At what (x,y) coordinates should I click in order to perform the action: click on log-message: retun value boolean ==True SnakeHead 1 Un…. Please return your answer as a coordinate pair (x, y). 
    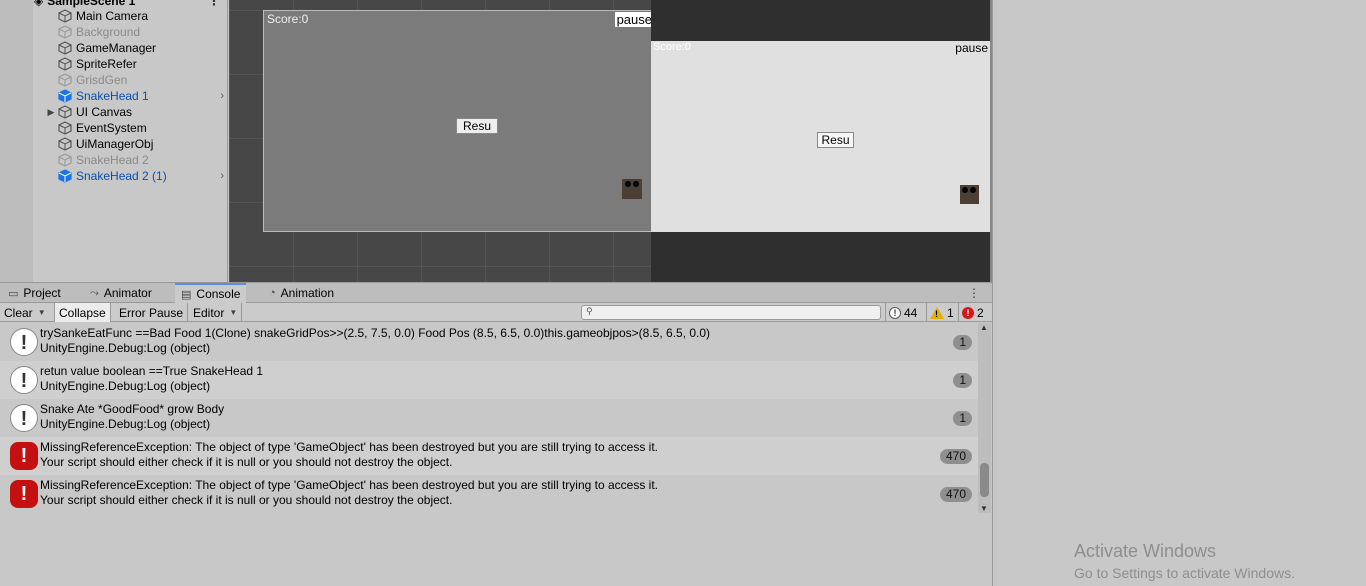
    Looking at the image, I should click on (151, 379).